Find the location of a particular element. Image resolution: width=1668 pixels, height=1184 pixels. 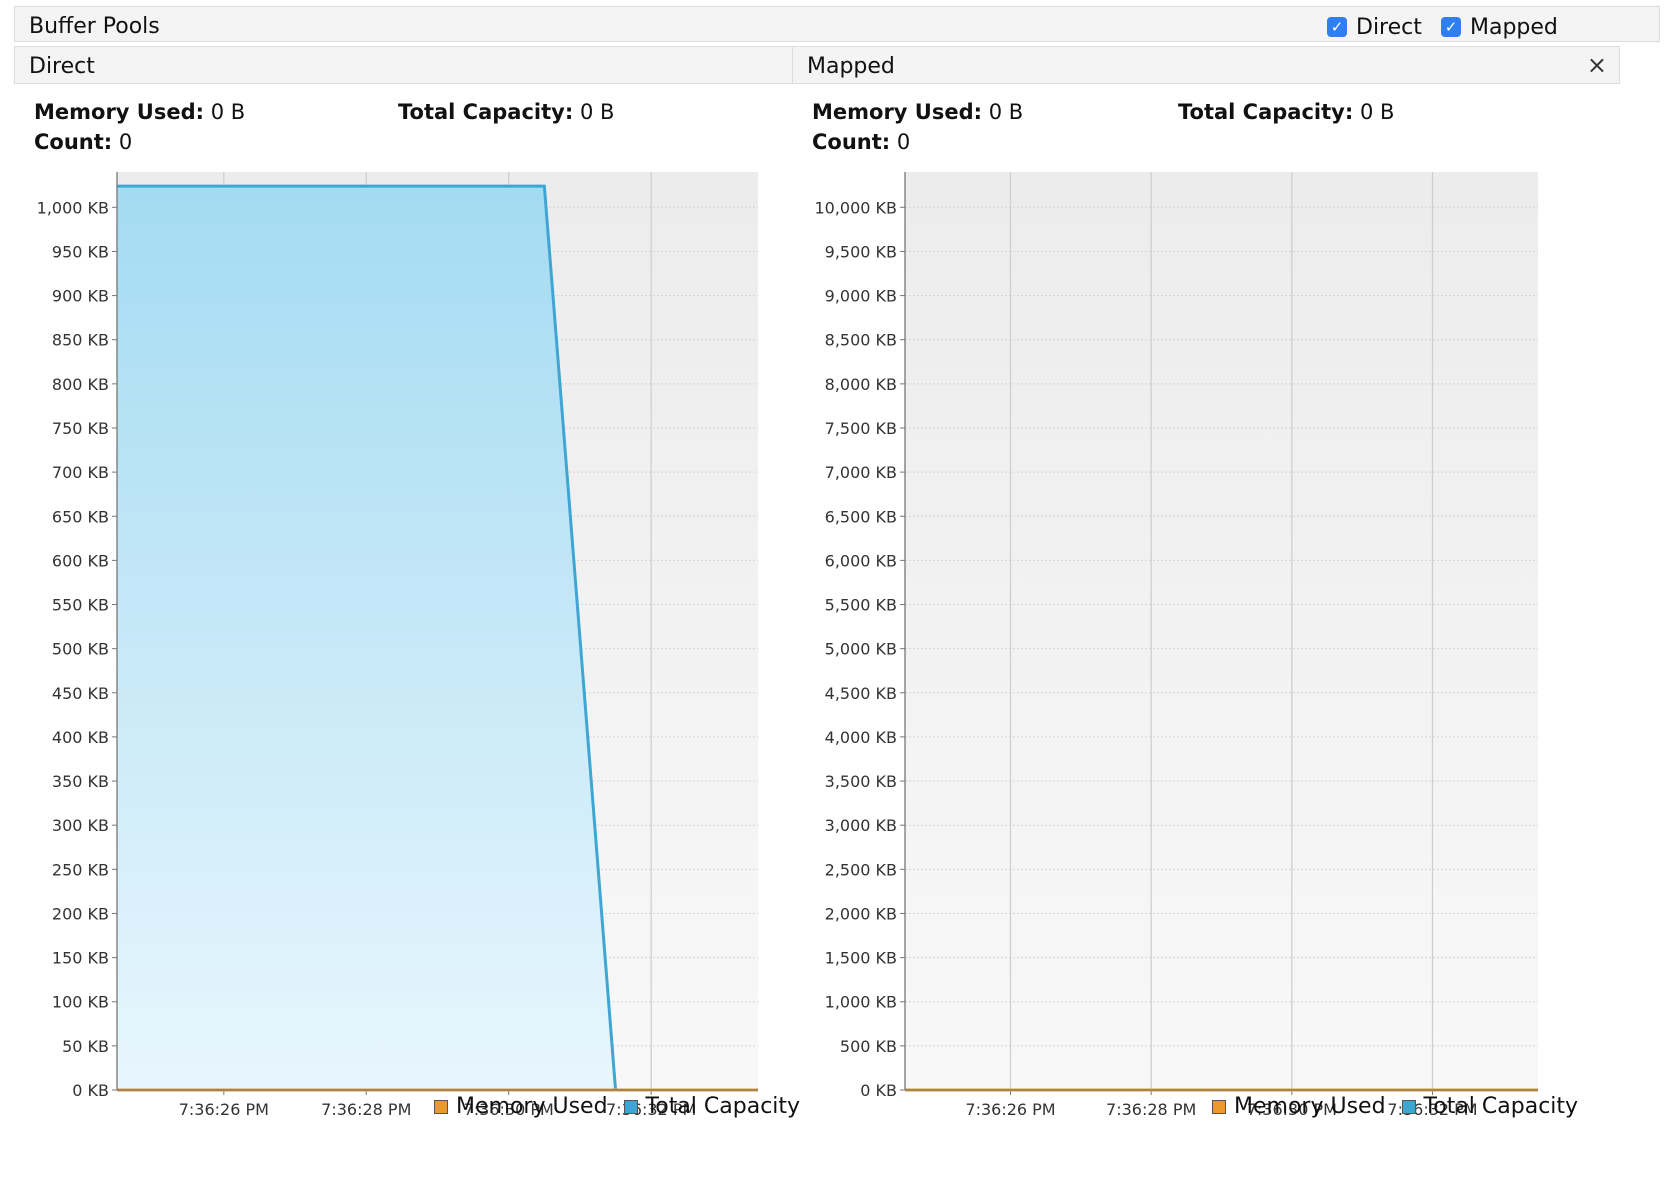

y-tick-label: 3,500 KB is located at coordinates (861, 781).